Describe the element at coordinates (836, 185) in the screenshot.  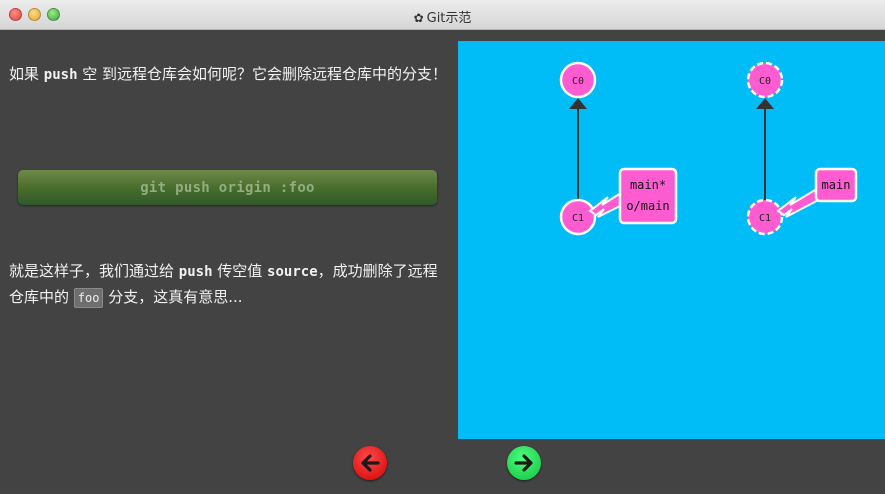
I see `remote-branch-label-main: main` at that location.